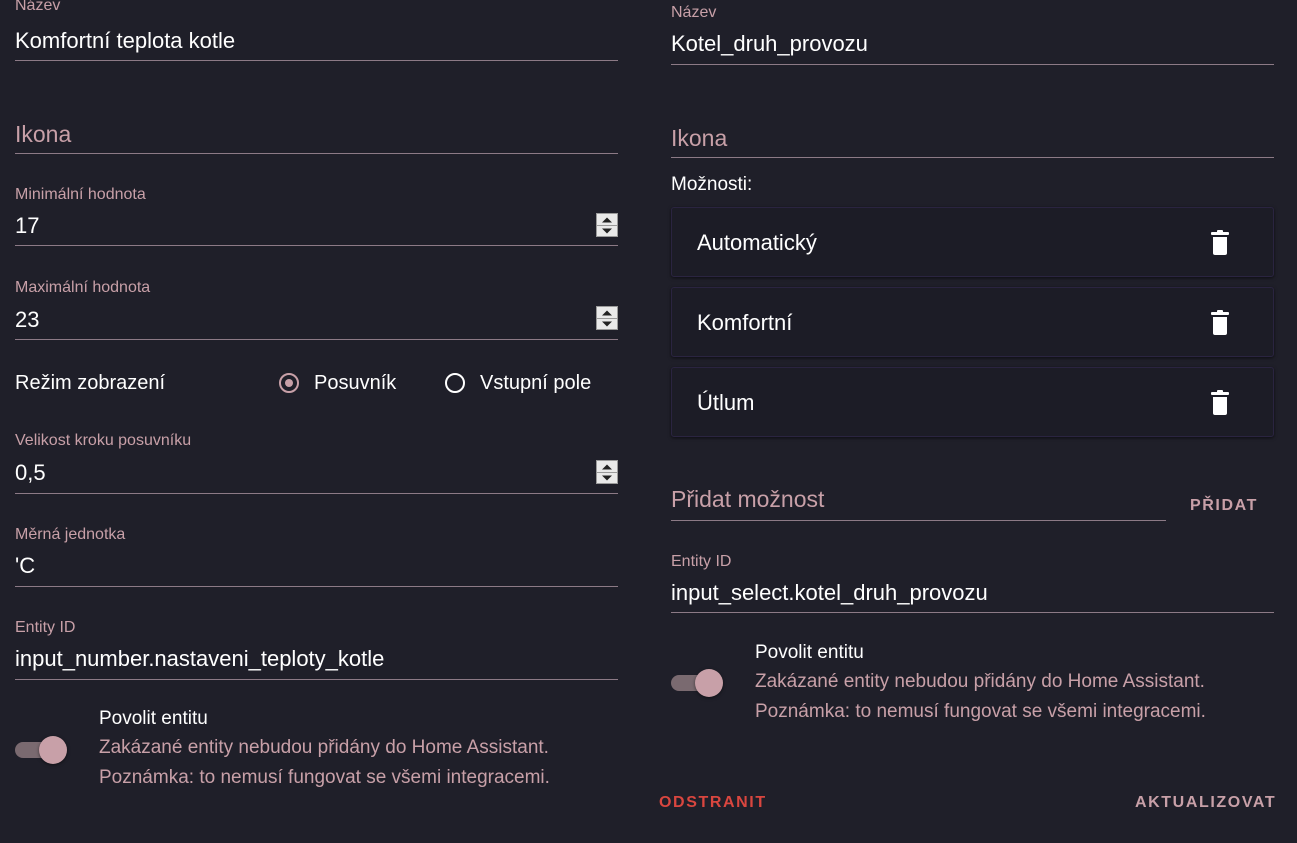 The width and height of the screenshot is (1297, 843). Describe the element at coordinates (712, 184) in the screenshot. I see `options-label: Možnosti:` at that location.